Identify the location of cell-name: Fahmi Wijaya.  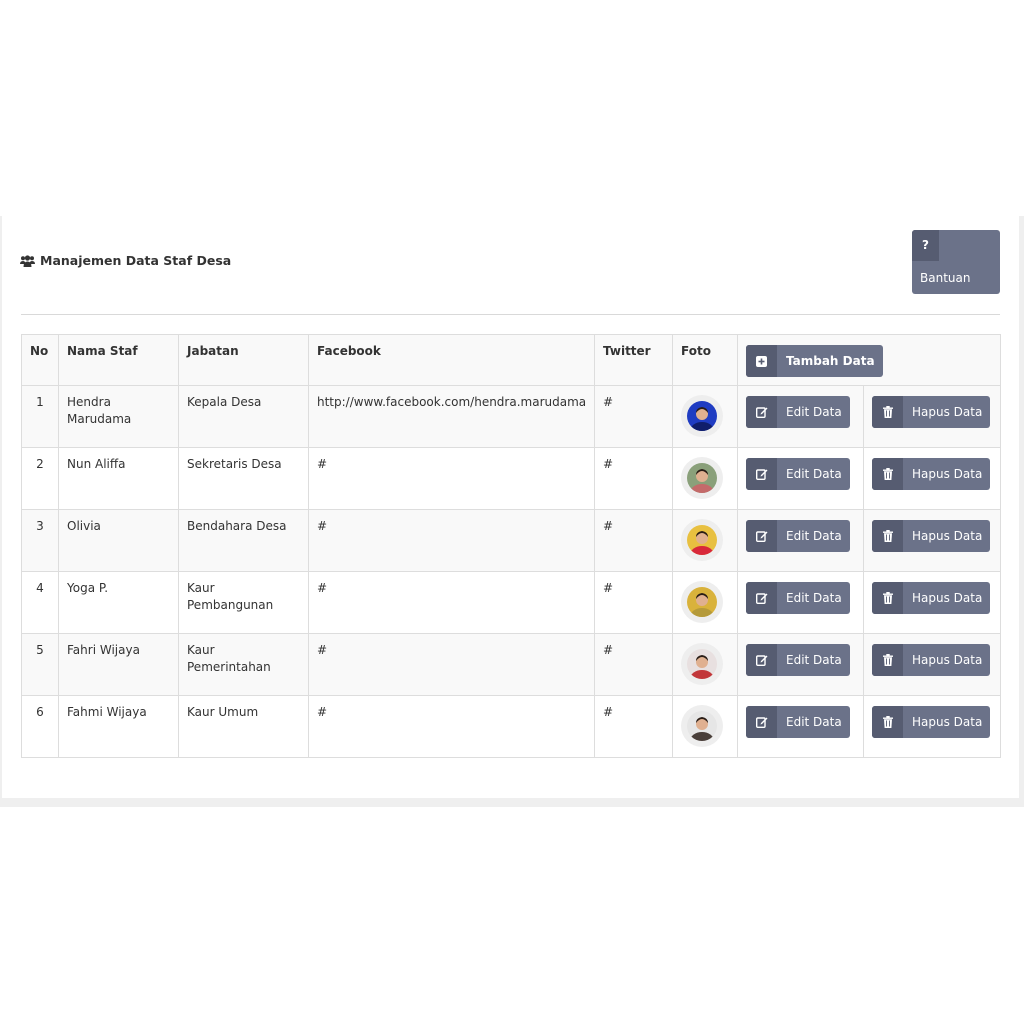
(118, 726).